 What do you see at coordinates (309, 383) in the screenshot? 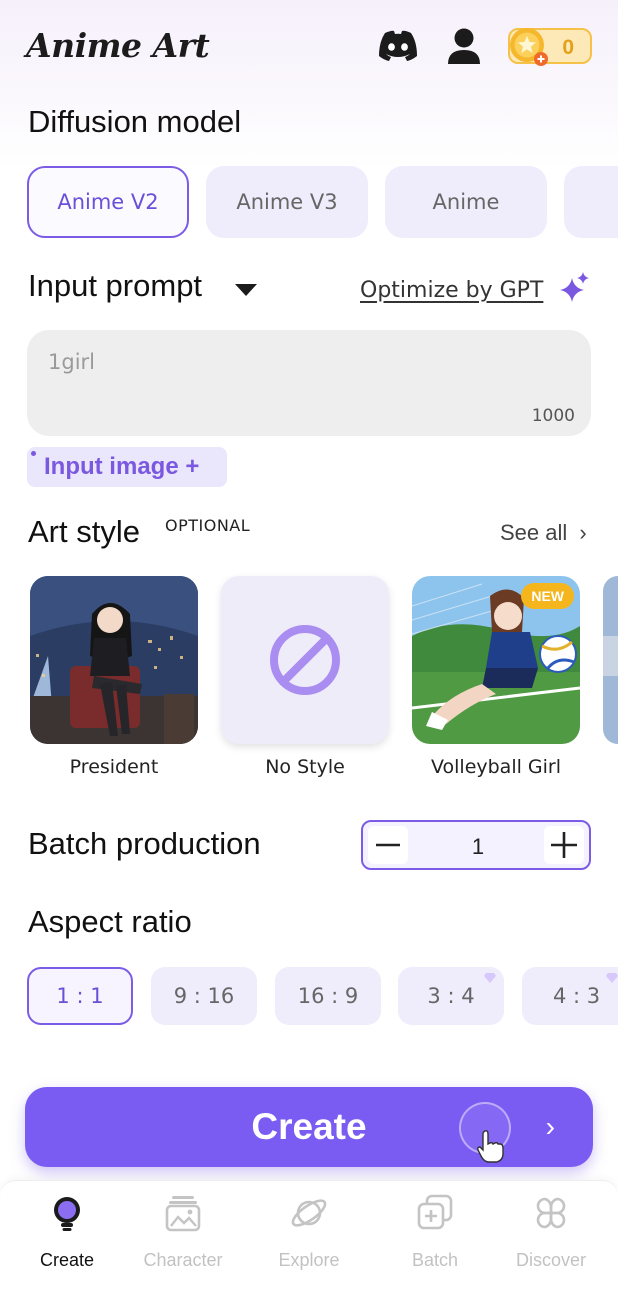
I see `prompt-input: 1girl 1000` at bounding box center [309, 383].